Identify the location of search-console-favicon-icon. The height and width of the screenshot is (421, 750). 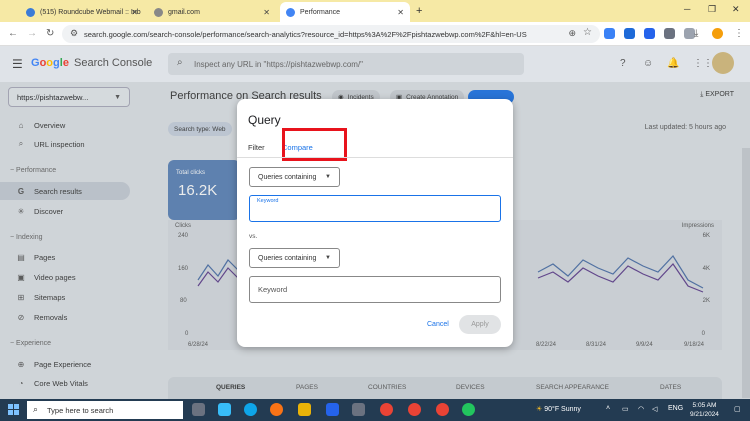
(290, 12).